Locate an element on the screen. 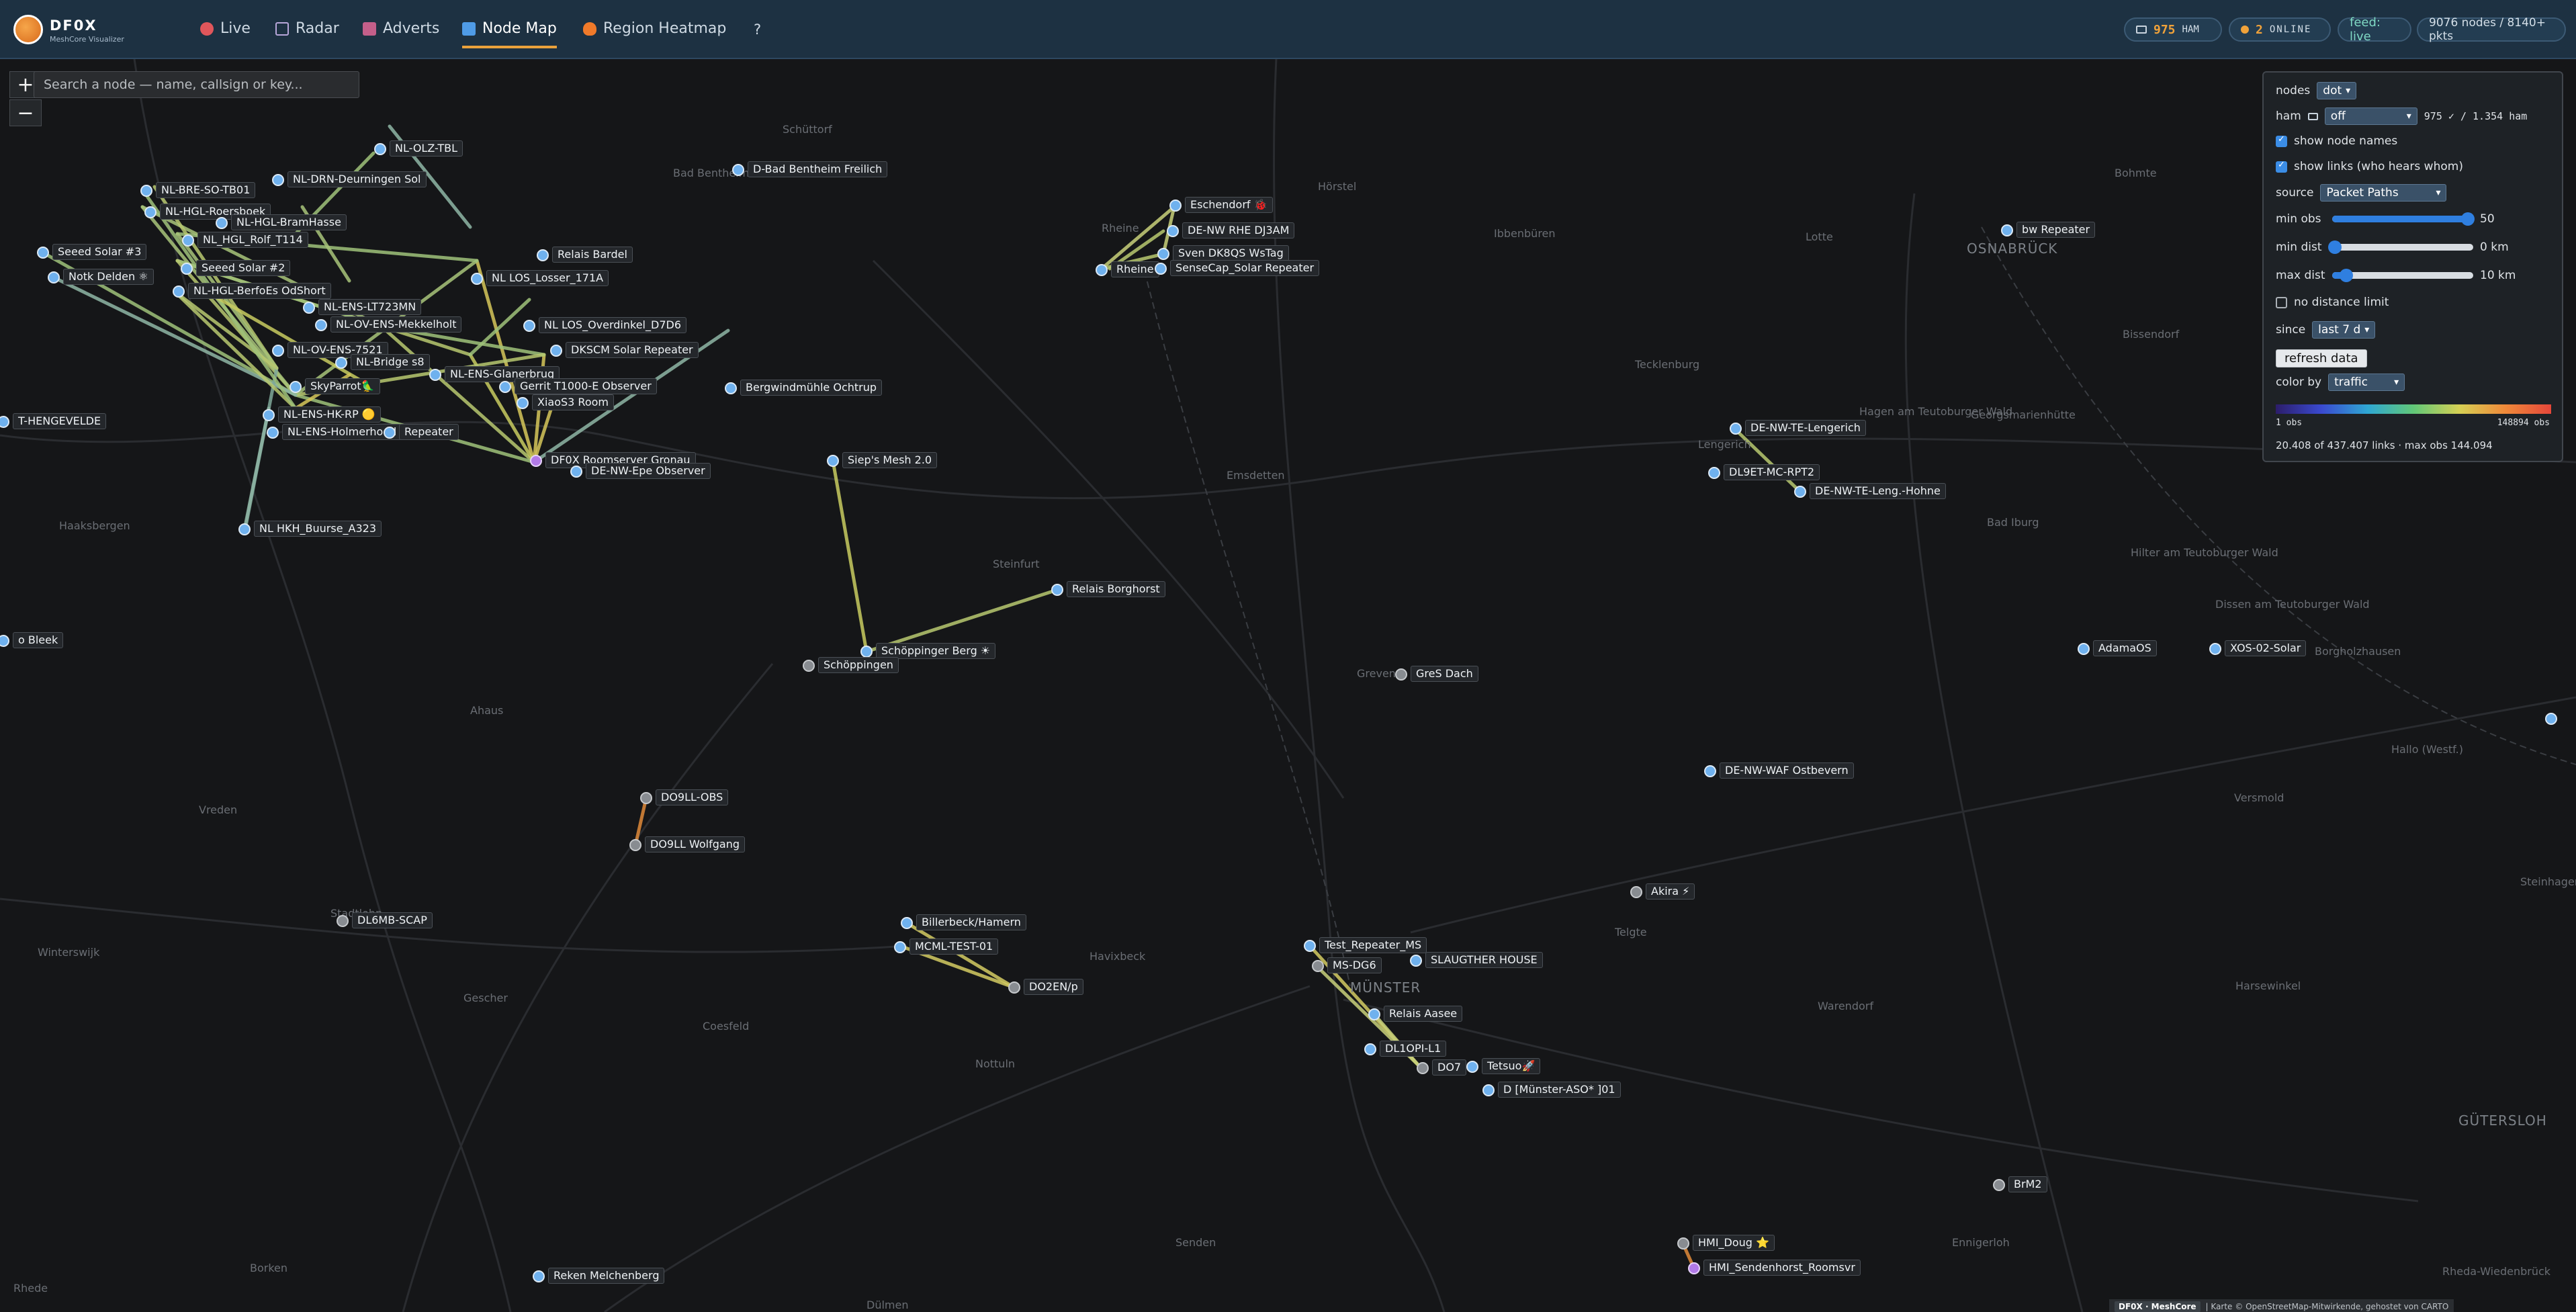 This screenshot has height=1312, width=2576. node-label: DE-NW-Epe Observer is located at coordinates (649, 471).